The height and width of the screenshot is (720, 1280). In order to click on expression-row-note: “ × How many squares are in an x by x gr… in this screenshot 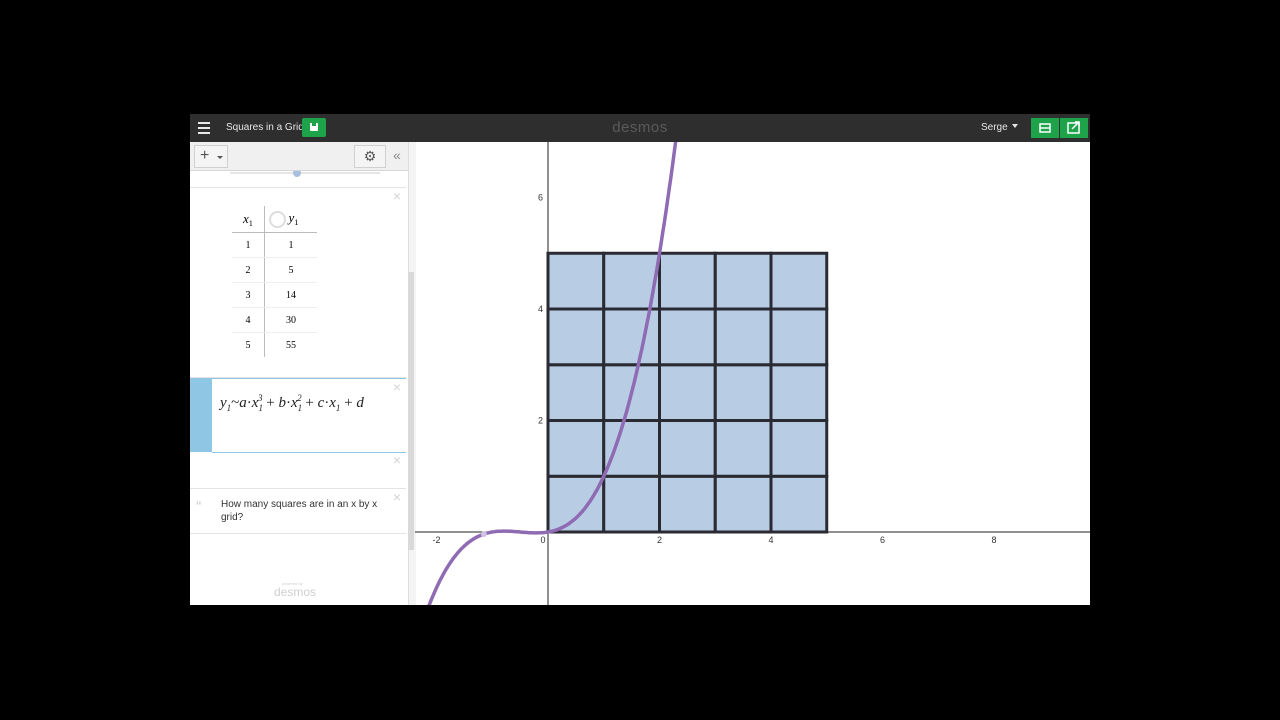, I will do `click(298, 511)`.